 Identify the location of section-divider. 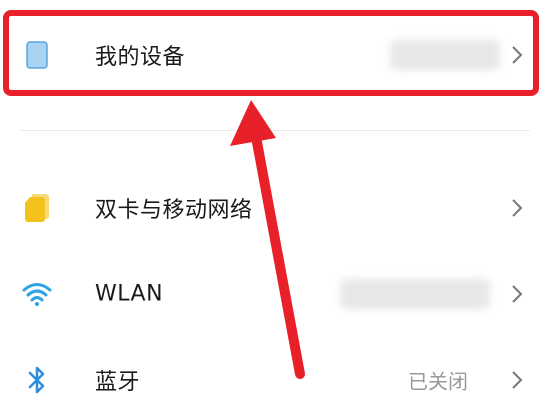
(275, 130).